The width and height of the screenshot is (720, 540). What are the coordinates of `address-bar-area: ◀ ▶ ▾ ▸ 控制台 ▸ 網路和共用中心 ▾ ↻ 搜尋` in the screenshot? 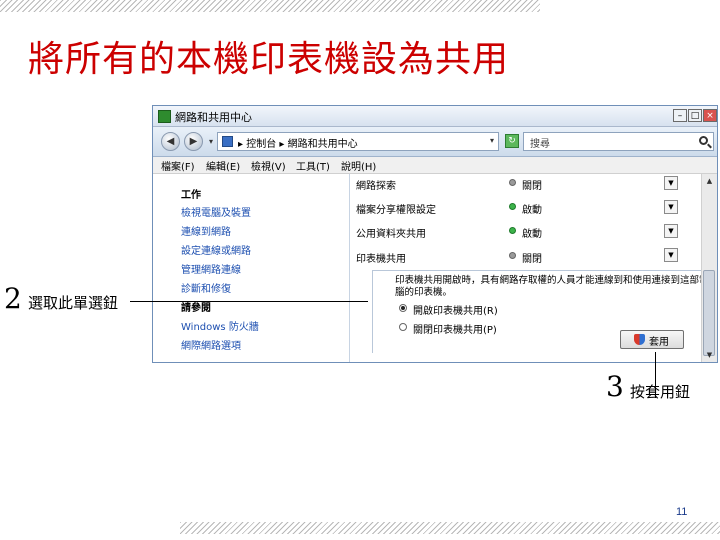 It's located at (435, 142).